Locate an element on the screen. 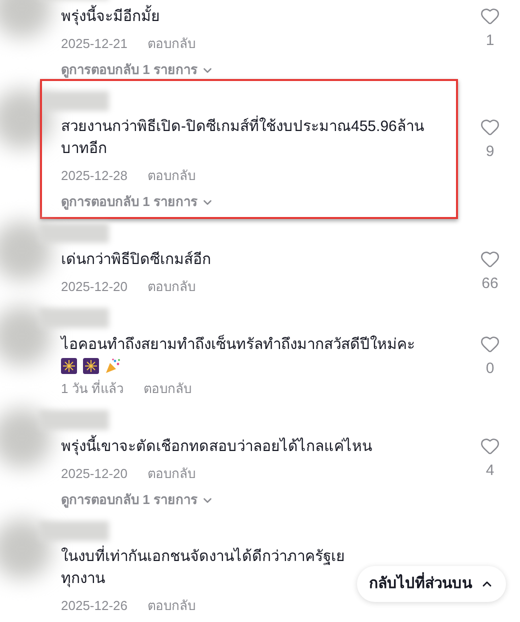 Image resolution: width=520 pixels, height=622 pixels. comment-date: 2025-12-26 is located at coordinates (94, 606).